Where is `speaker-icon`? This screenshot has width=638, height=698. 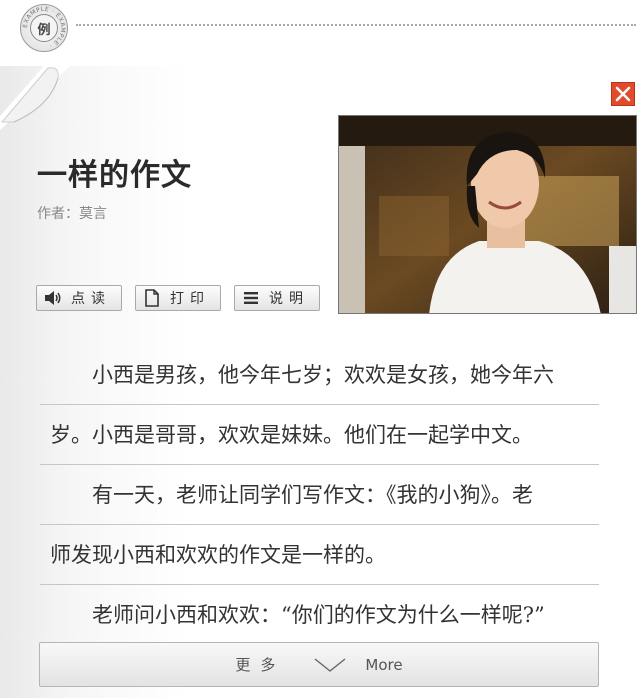 speaker-icon is located at coordinates (53, 298).